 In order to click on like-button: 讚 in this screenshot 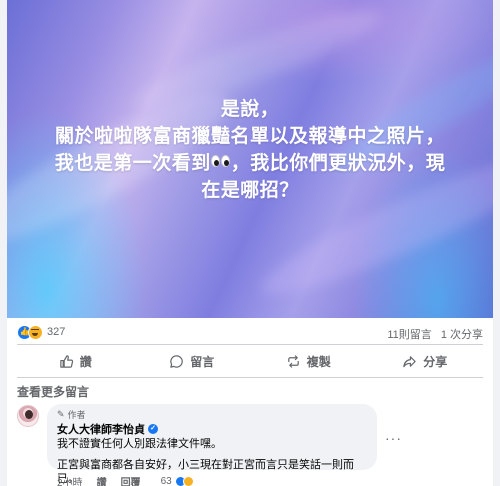, I will do `click(75, 361)`.